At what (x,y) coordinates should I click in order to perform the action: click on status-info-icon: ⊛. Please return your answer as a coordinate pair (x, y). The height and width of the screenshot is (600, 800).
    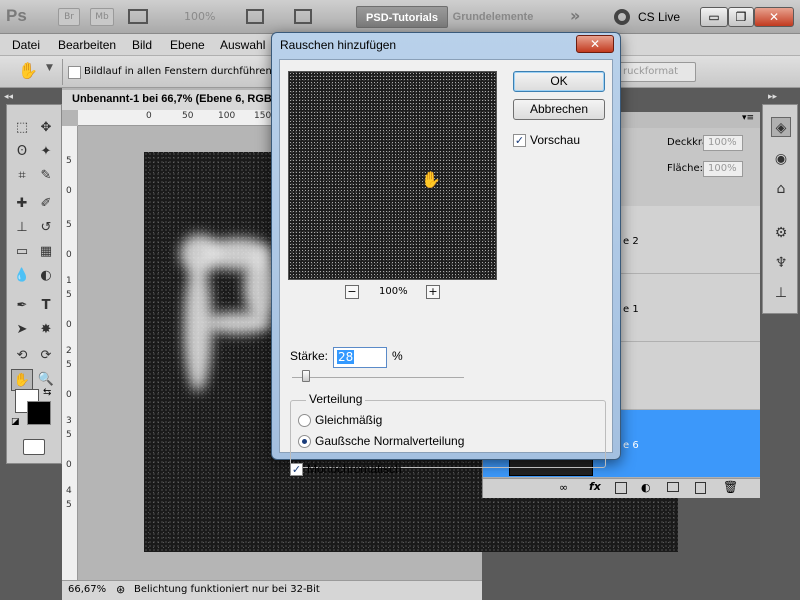
    Looking at the image, I should click on (120, 589).